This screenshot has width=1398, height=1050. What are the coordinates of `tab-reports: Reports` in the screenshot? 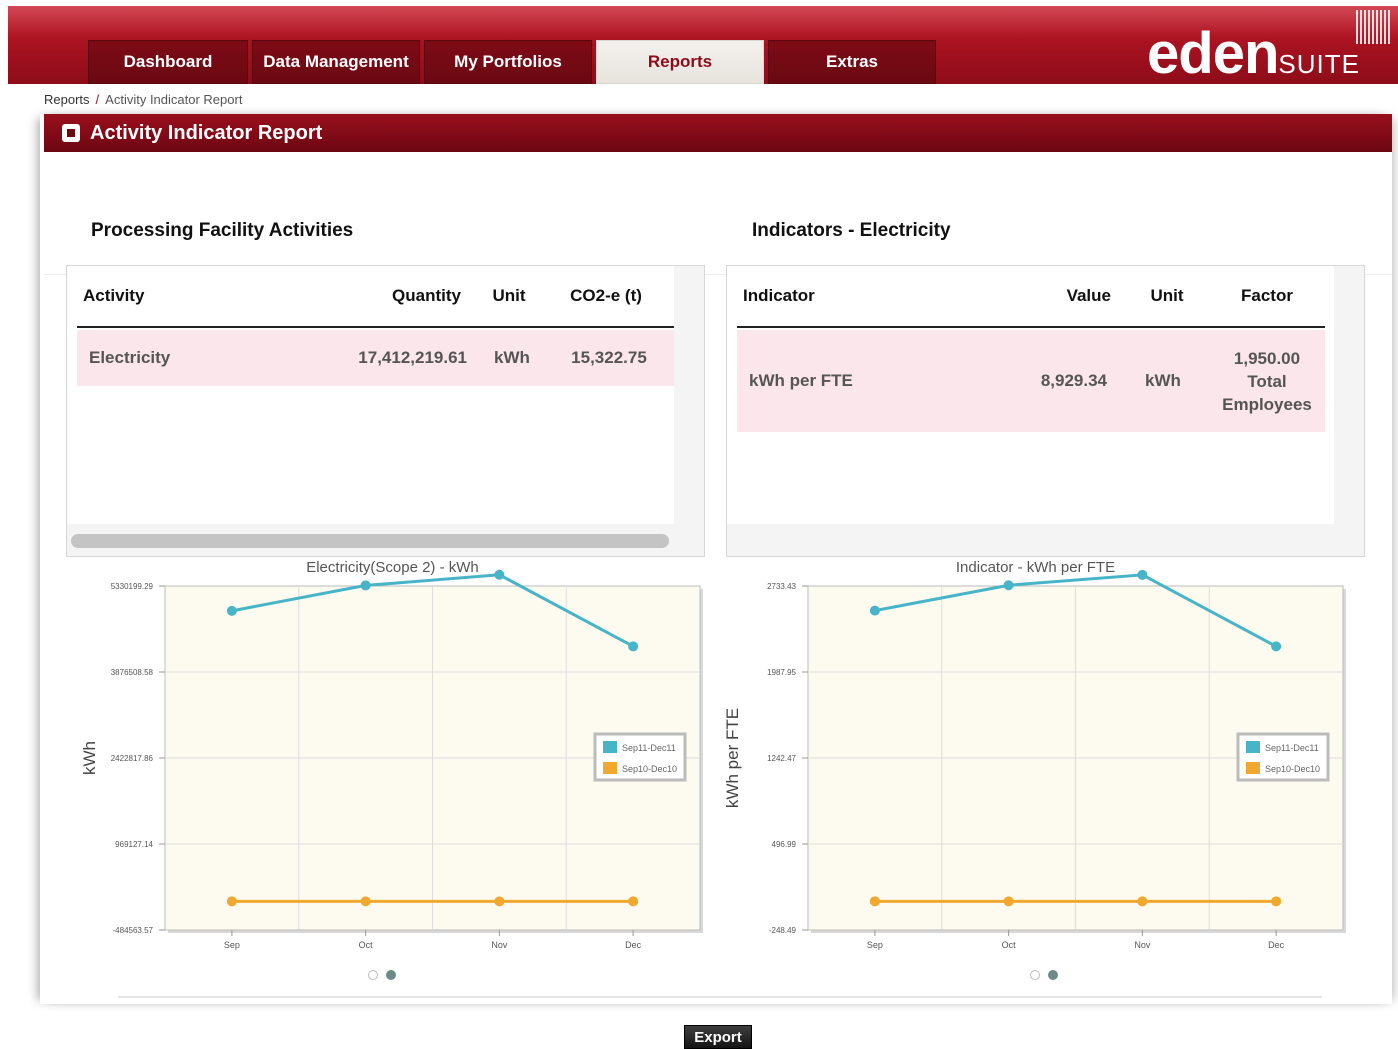 It's located at (680, 62).